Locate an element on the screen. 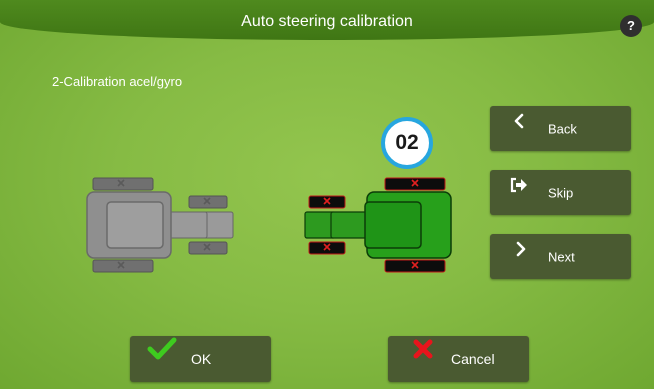 The image size is (654, 389). chevron-left-icon is located at coordinates (519, 120).